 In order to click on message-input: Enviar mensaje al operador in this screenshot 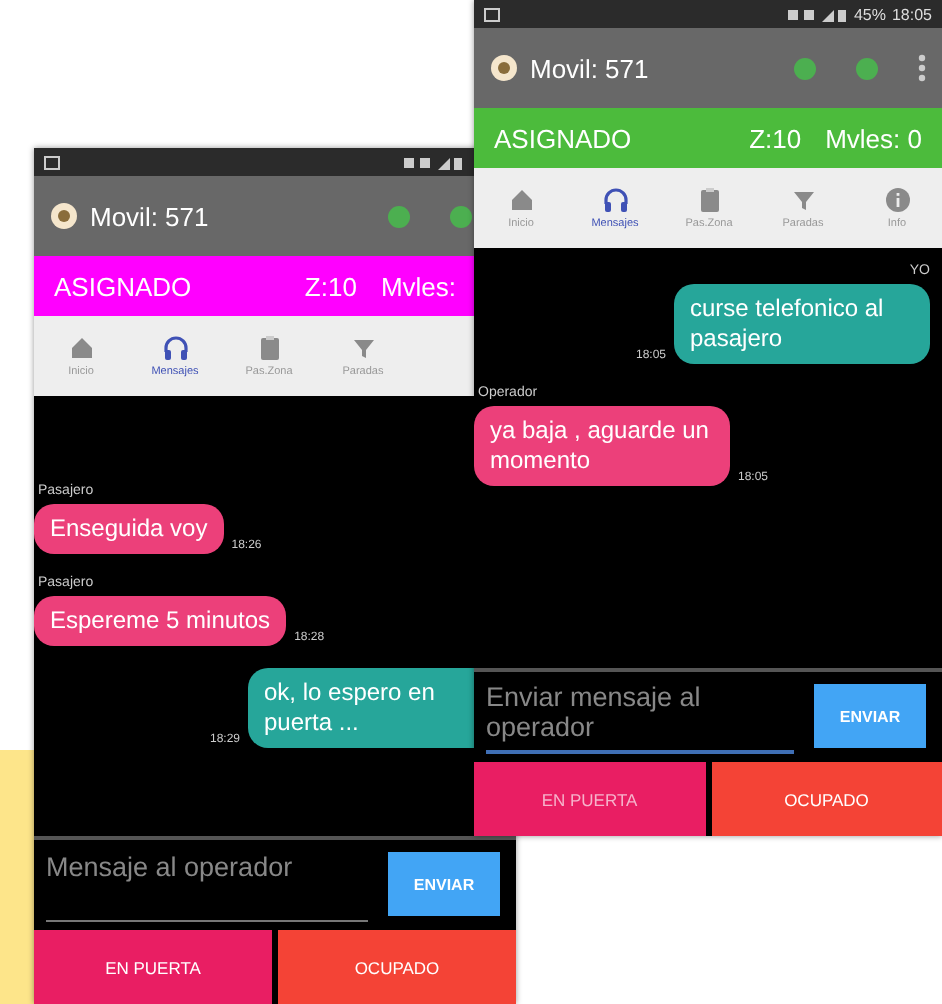, I will do `click(640, 716)`.